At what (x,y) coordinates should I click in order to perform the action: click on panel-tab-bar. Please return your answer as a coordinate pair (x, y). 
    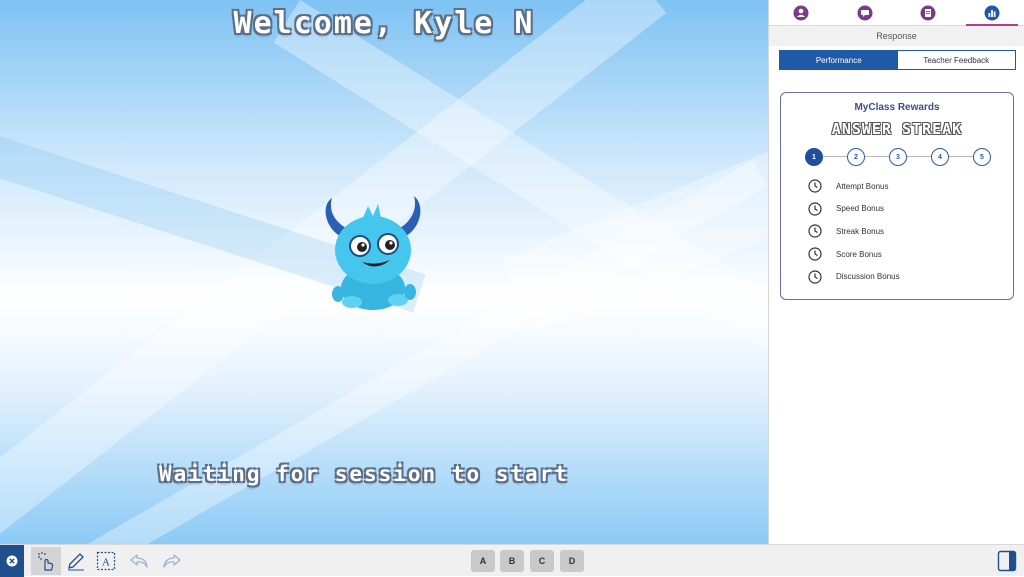
    Looking at the image, I should click on (896, 13).